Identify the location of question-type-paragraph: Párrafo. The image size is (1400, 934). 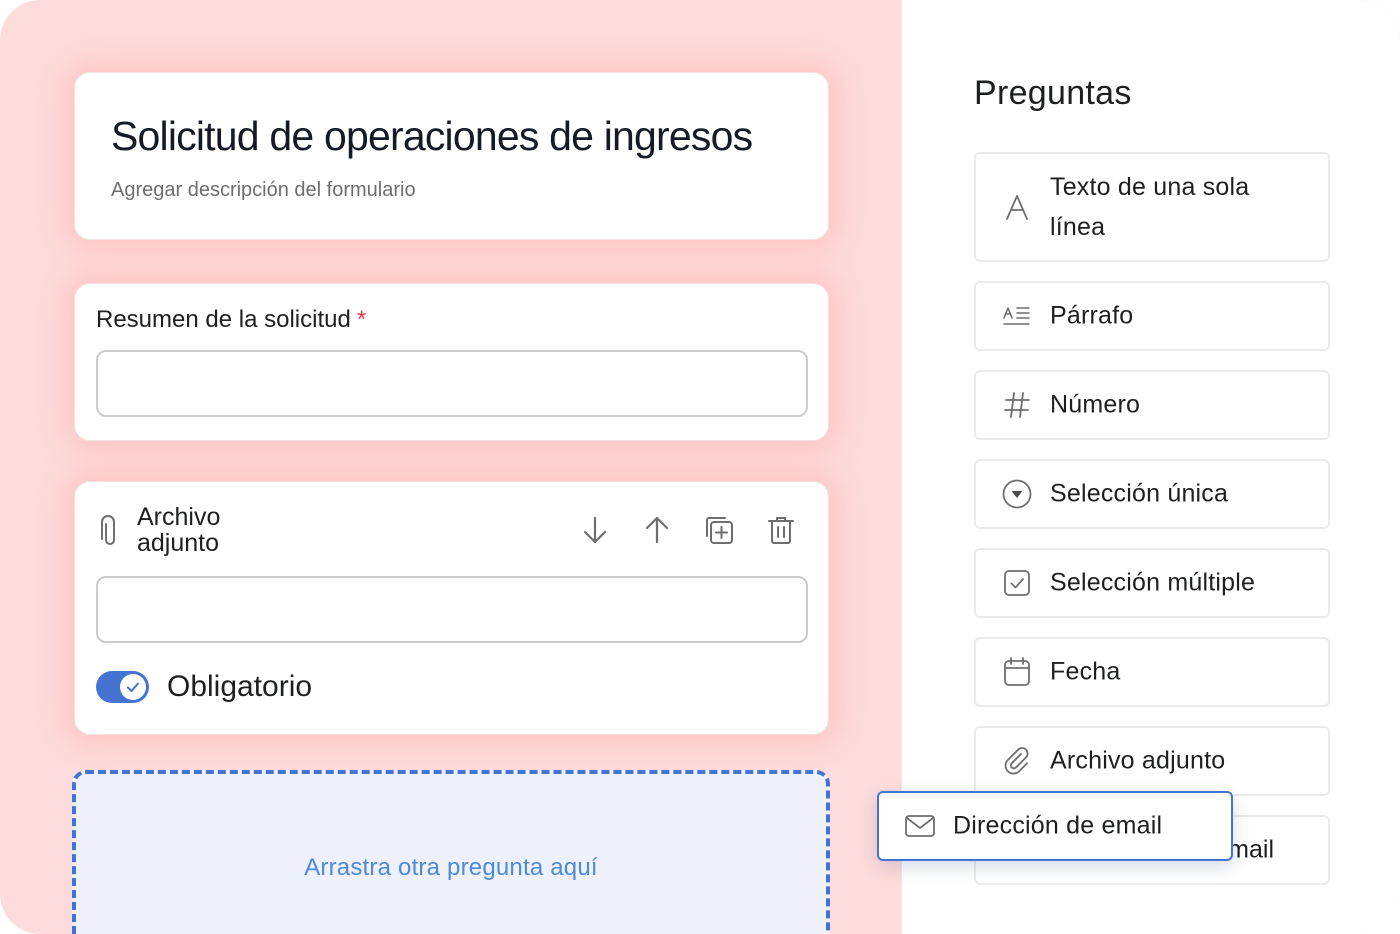
(1152, 316).